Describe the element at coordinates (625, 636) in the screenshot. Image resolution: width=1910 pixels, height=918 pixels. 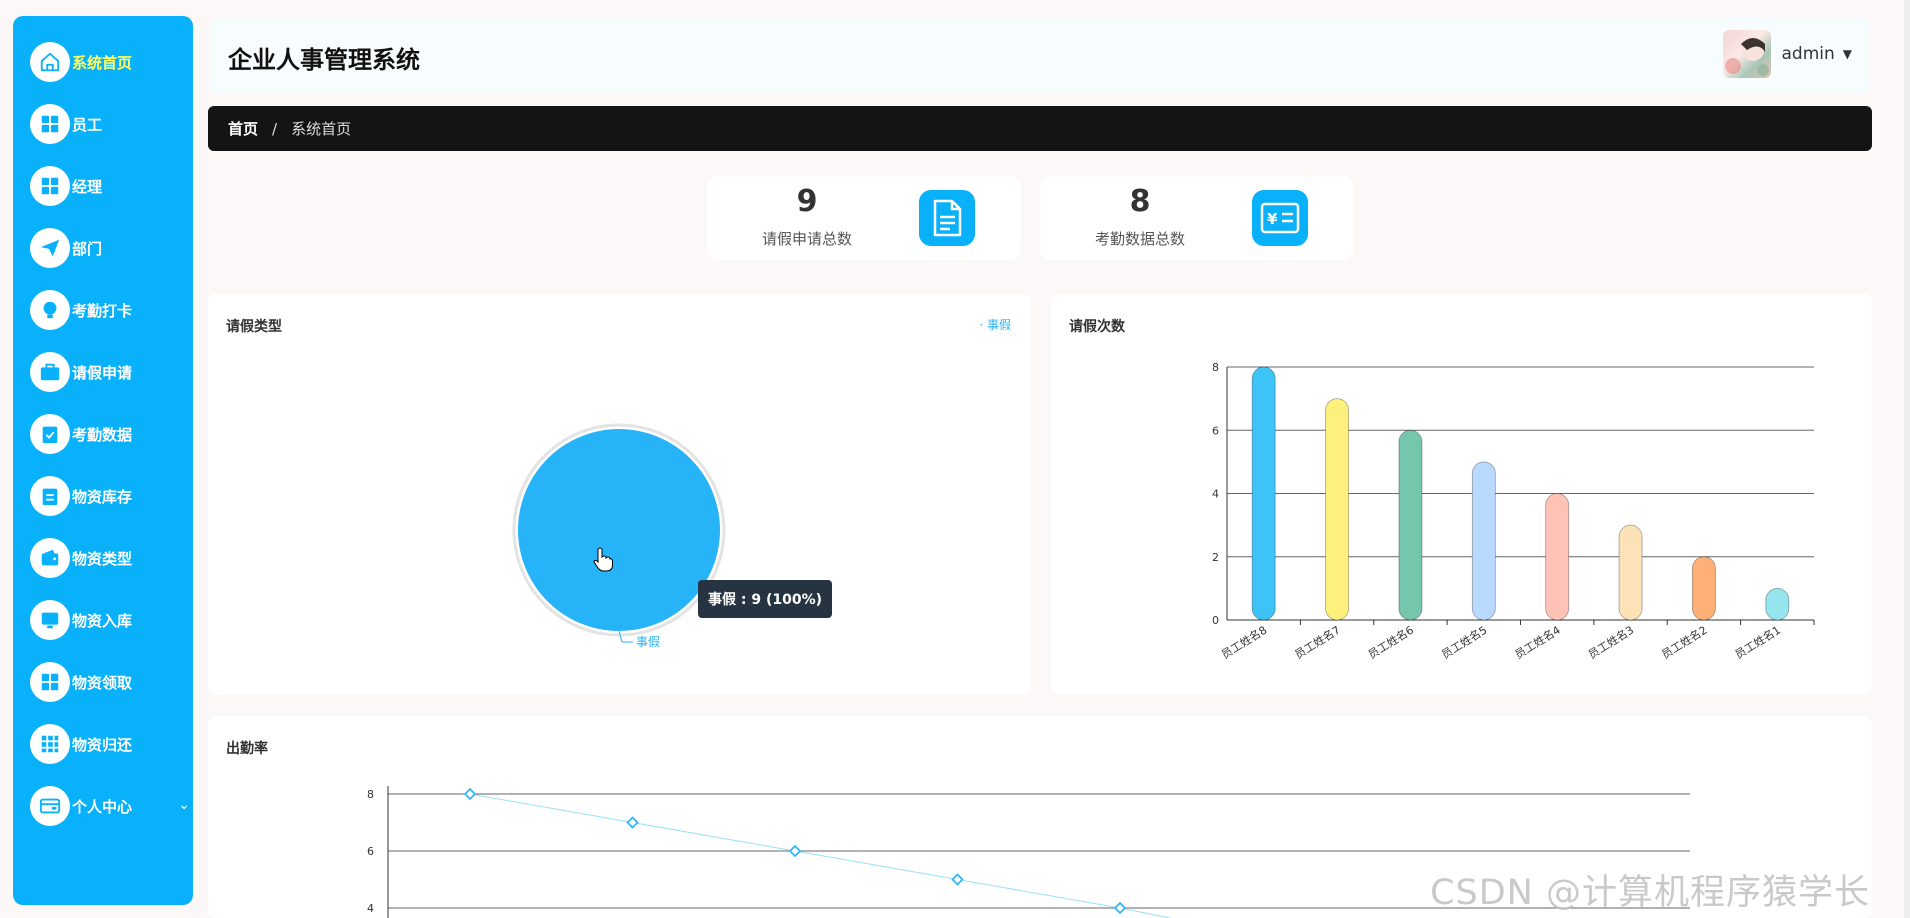
I see `pie-label-line` at that location.